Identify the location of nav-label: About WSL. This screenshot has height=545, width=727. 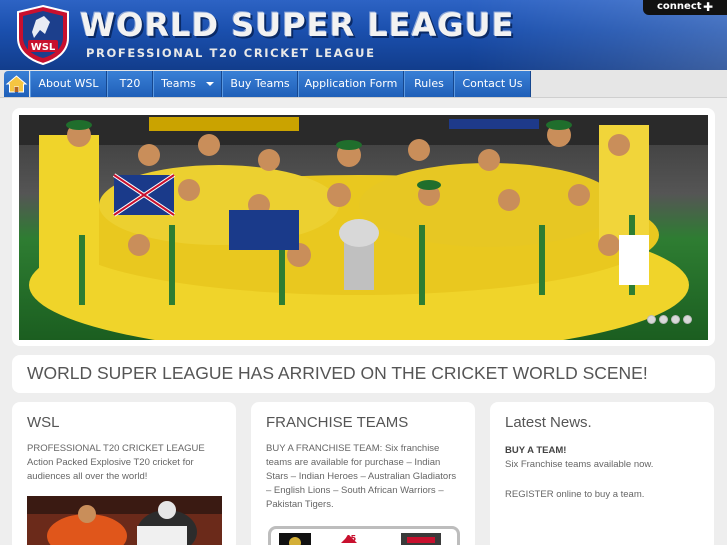
(68, 83).